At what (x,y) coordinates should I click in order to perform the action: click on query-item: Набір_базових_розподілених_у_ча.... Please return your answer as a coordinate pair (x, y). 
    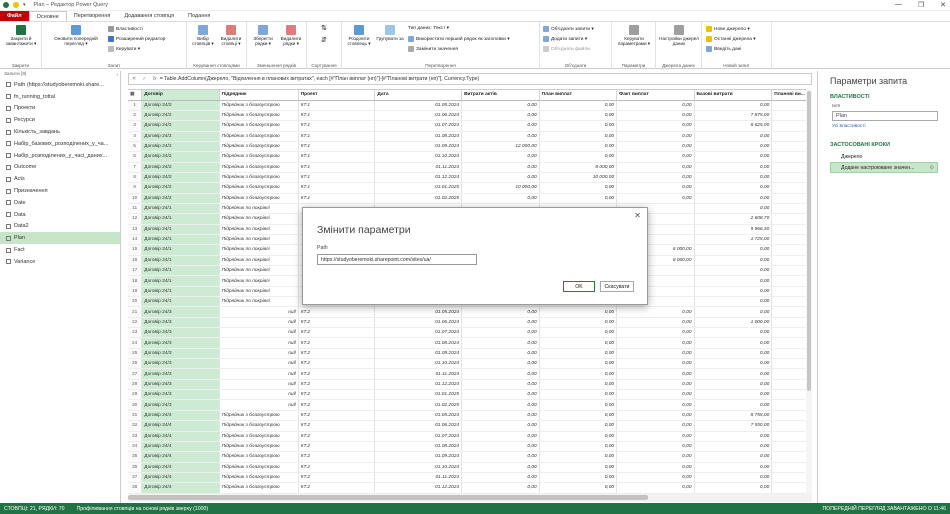
    Looking at the image, I should click on (60, 144).